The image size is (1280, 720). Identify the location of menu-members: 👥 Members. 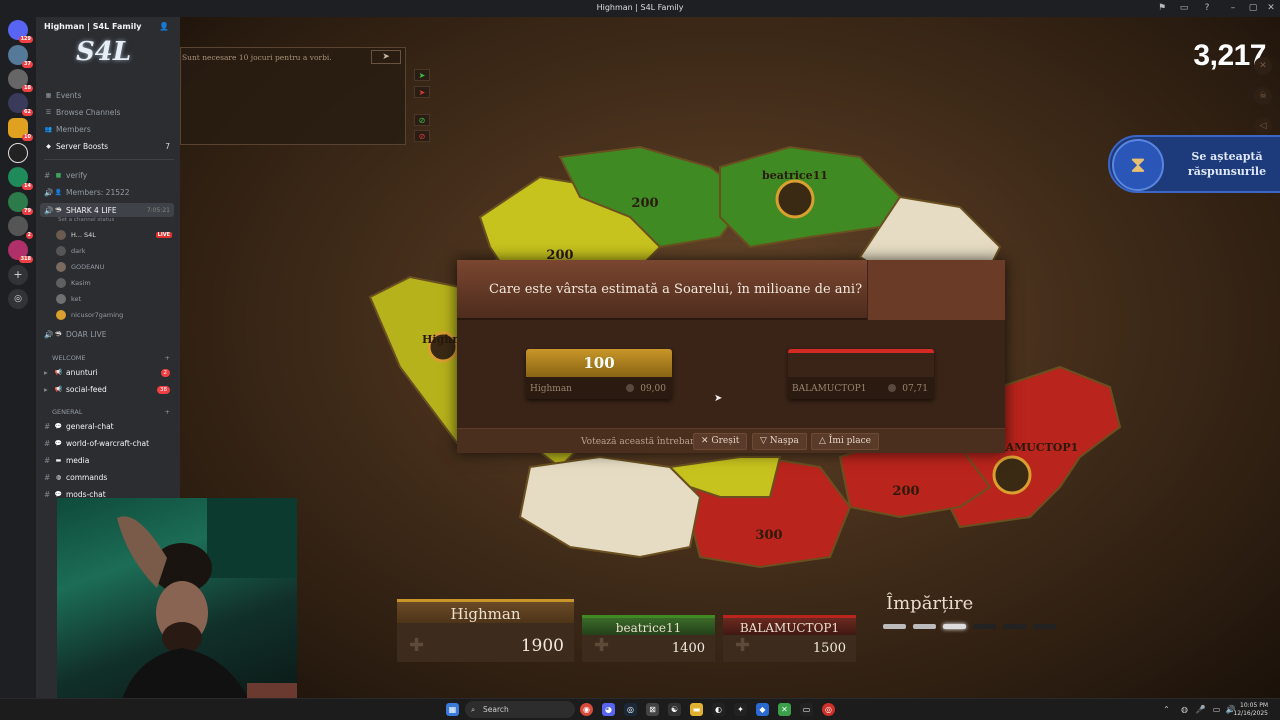
(109, 129).